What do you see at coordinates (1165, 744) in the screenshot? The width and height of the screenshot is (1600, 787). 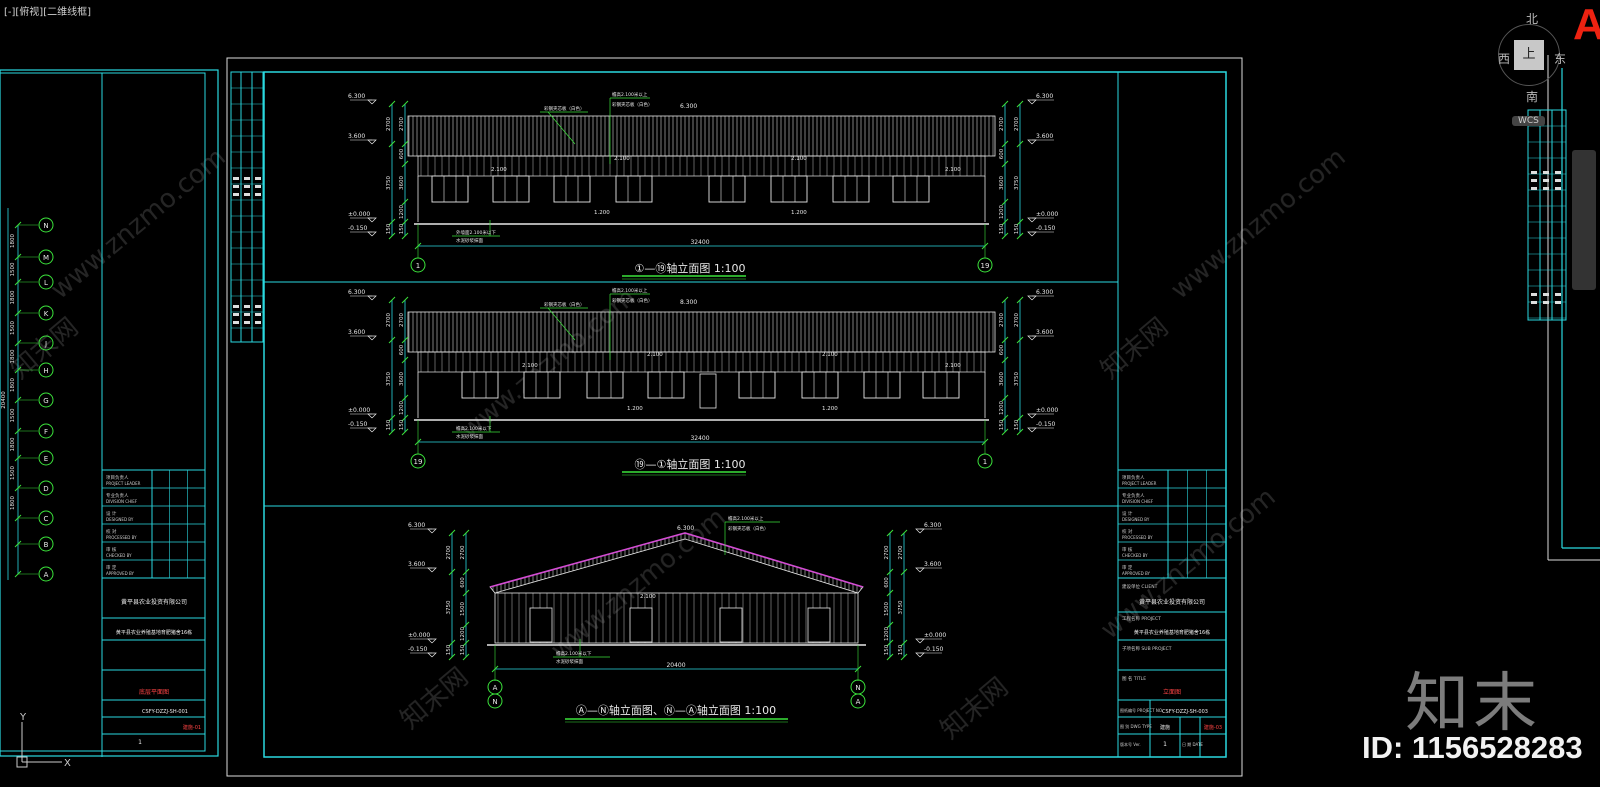 I see `ver-value: 1` at bounding box center [1165, 744].